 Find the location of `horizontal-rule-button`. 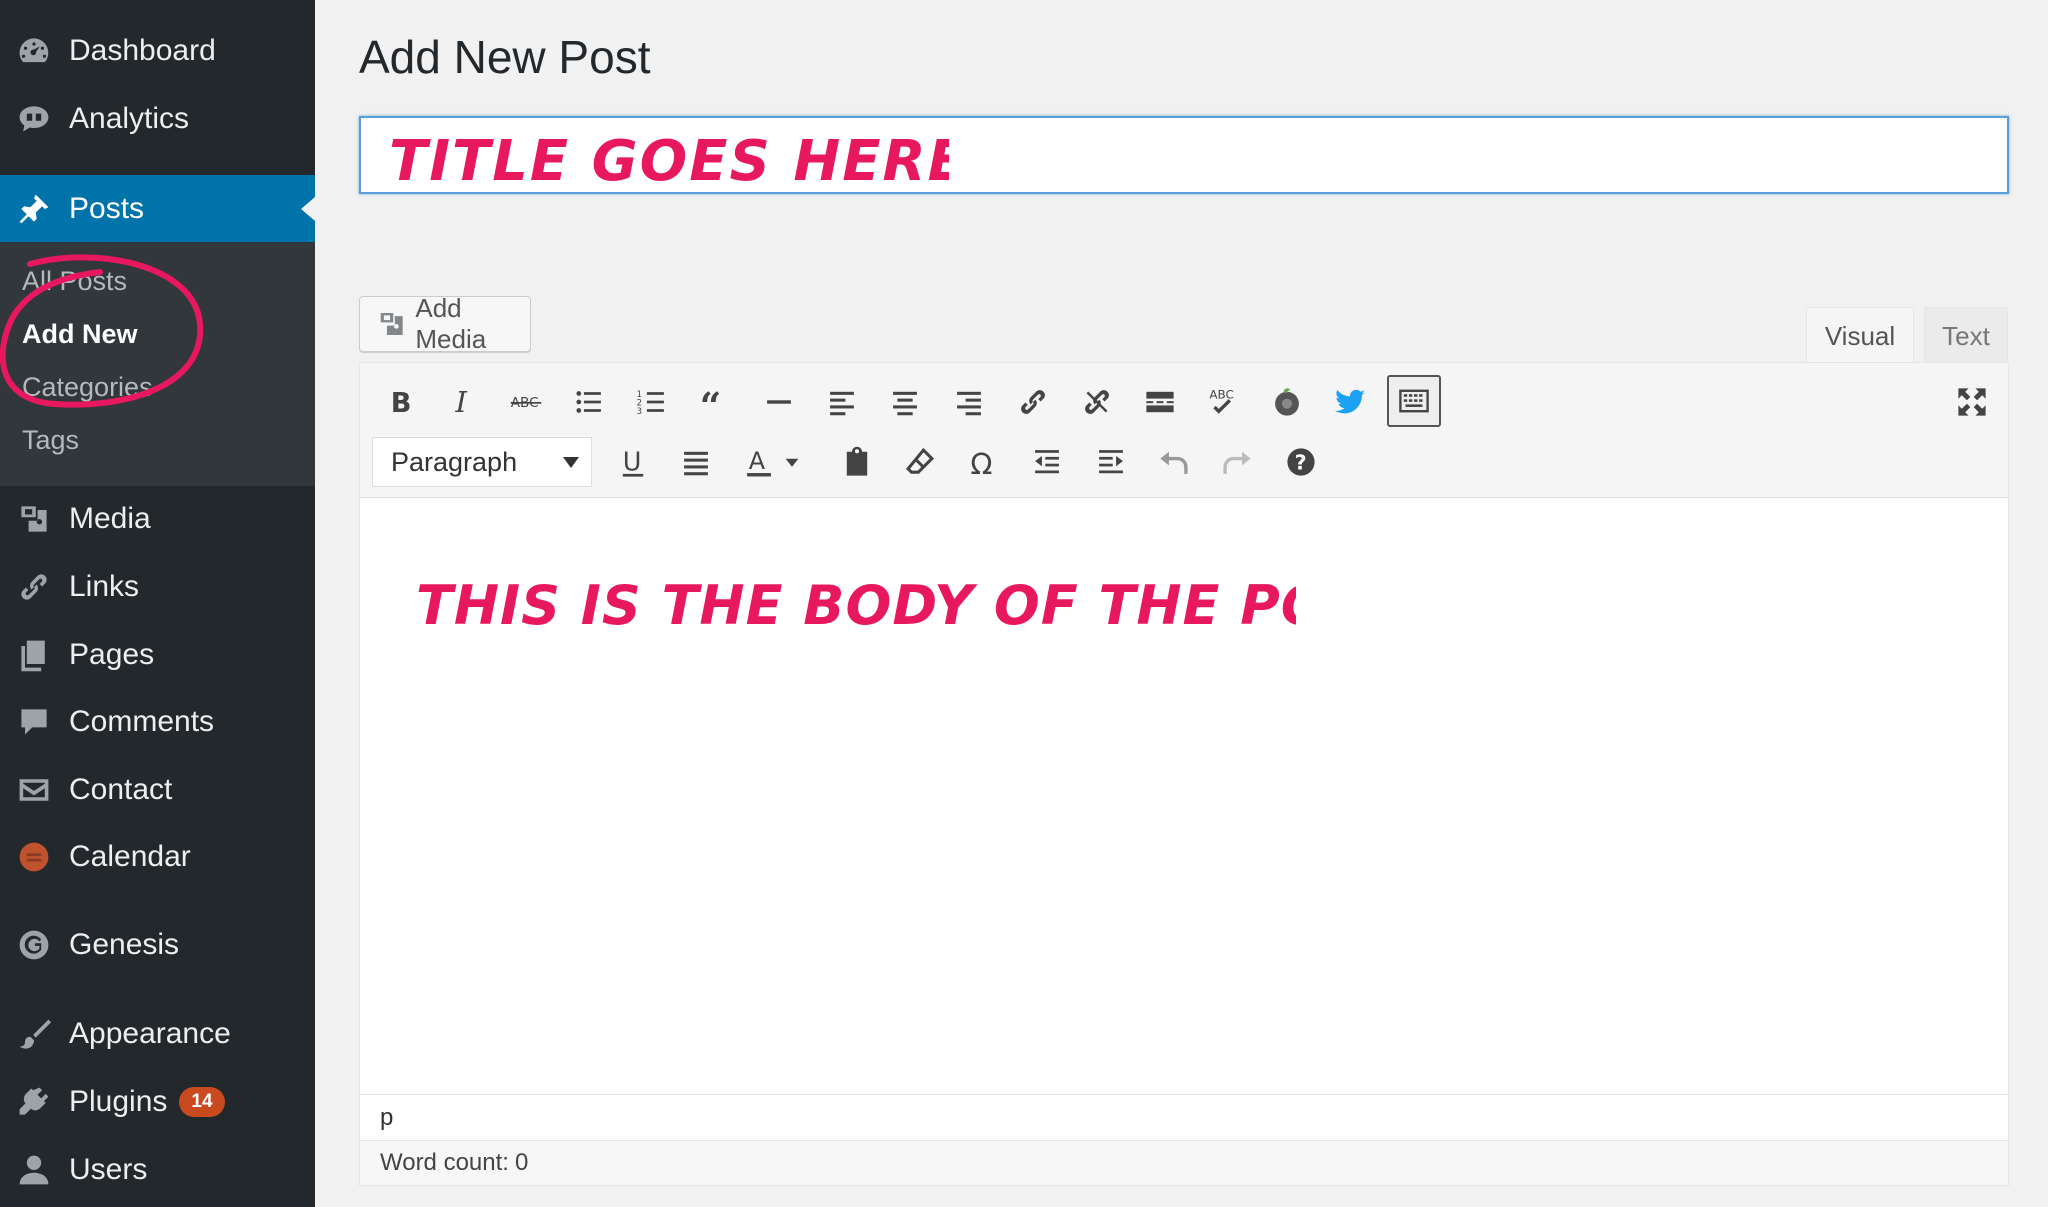

horizontal-rule-button is located at coordinates (779, 402).